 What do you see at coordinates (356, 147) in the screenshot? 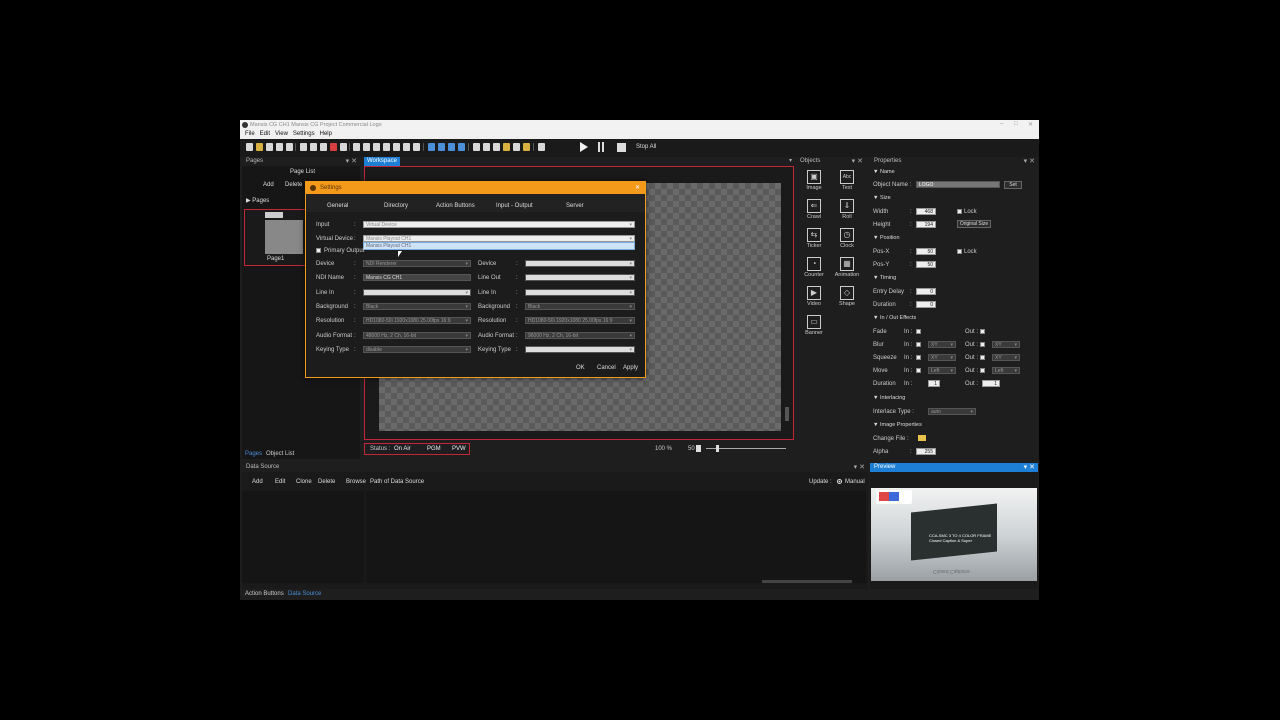
I see `align-left-icon` at bounding box center [356, 147].